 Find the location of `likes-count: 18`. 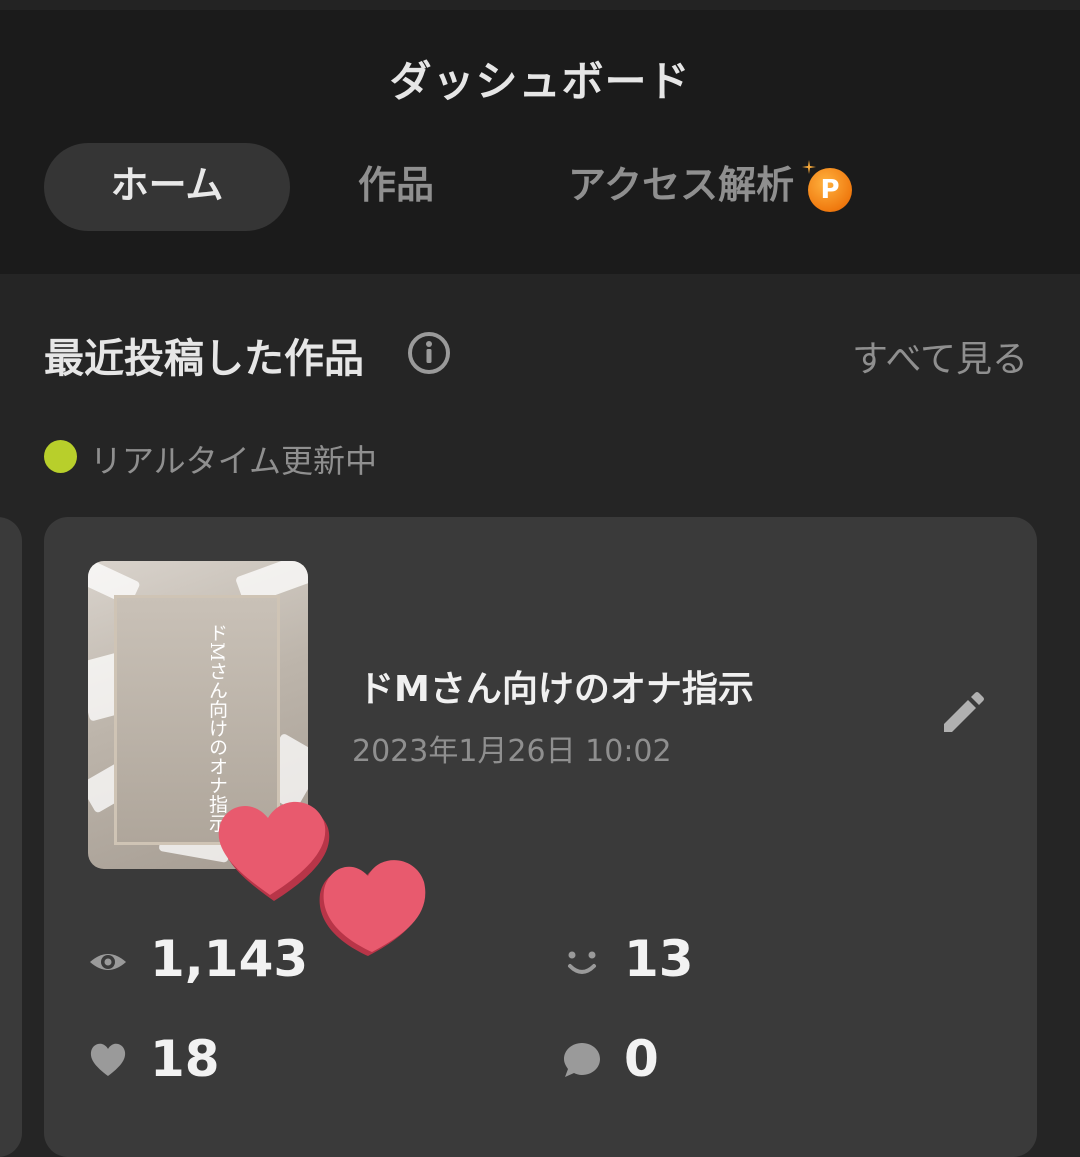

likes-count: 18 is located at coordinates (185, 1059).